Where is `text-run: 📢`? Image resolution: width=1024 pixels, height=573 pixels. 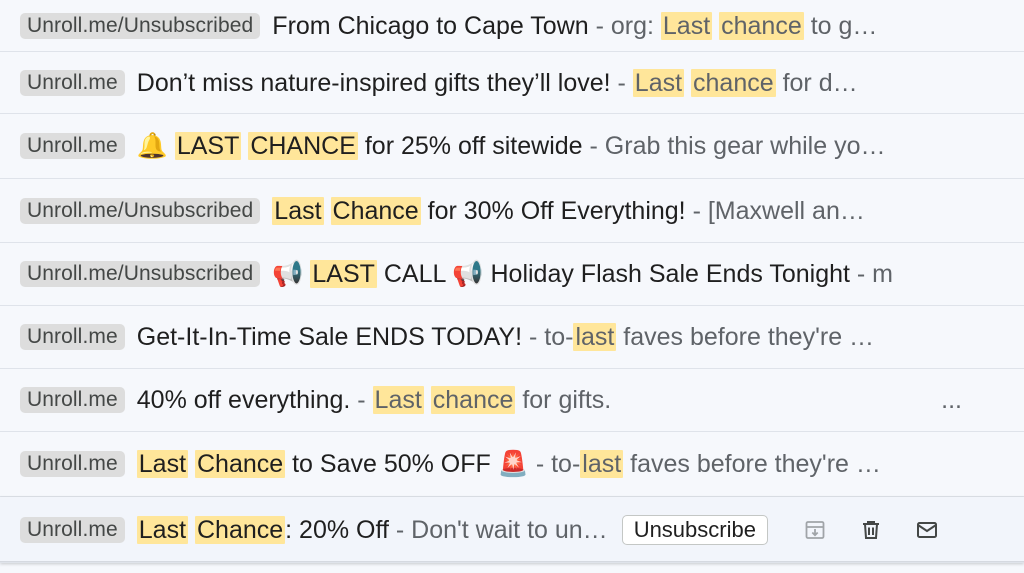
text-run: 📢 is located at coordinates (291, 274).